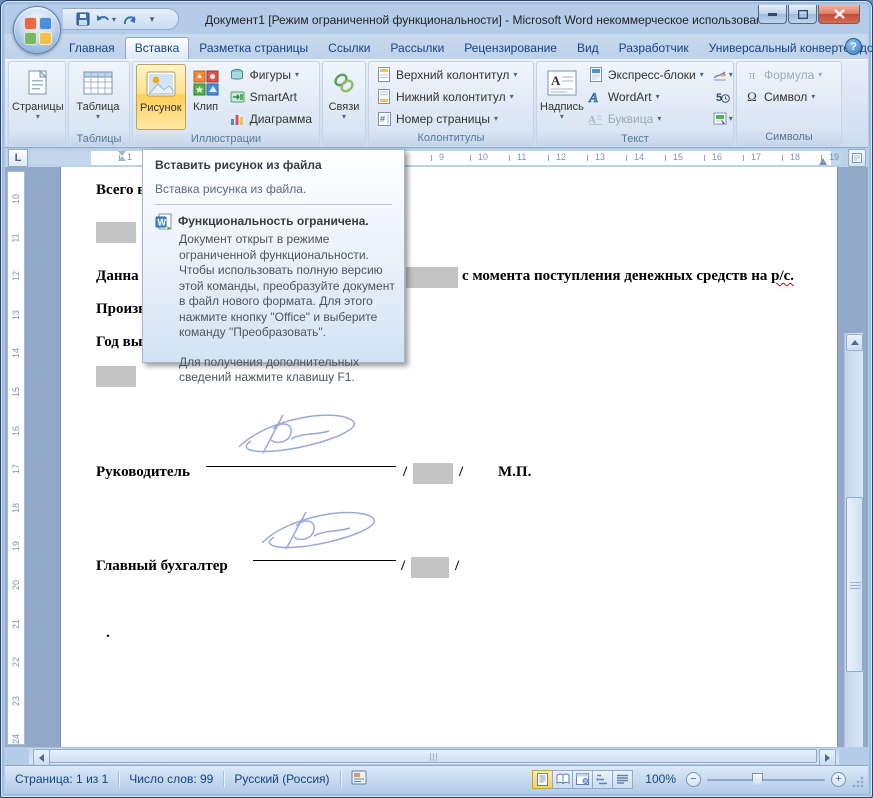 Image resolution: width=873 pixels, height=798 pixels. Describe the element at coordinates (114, 19) in the screenshot. I see `undo-dropdown-arrow: ▾` at that location.